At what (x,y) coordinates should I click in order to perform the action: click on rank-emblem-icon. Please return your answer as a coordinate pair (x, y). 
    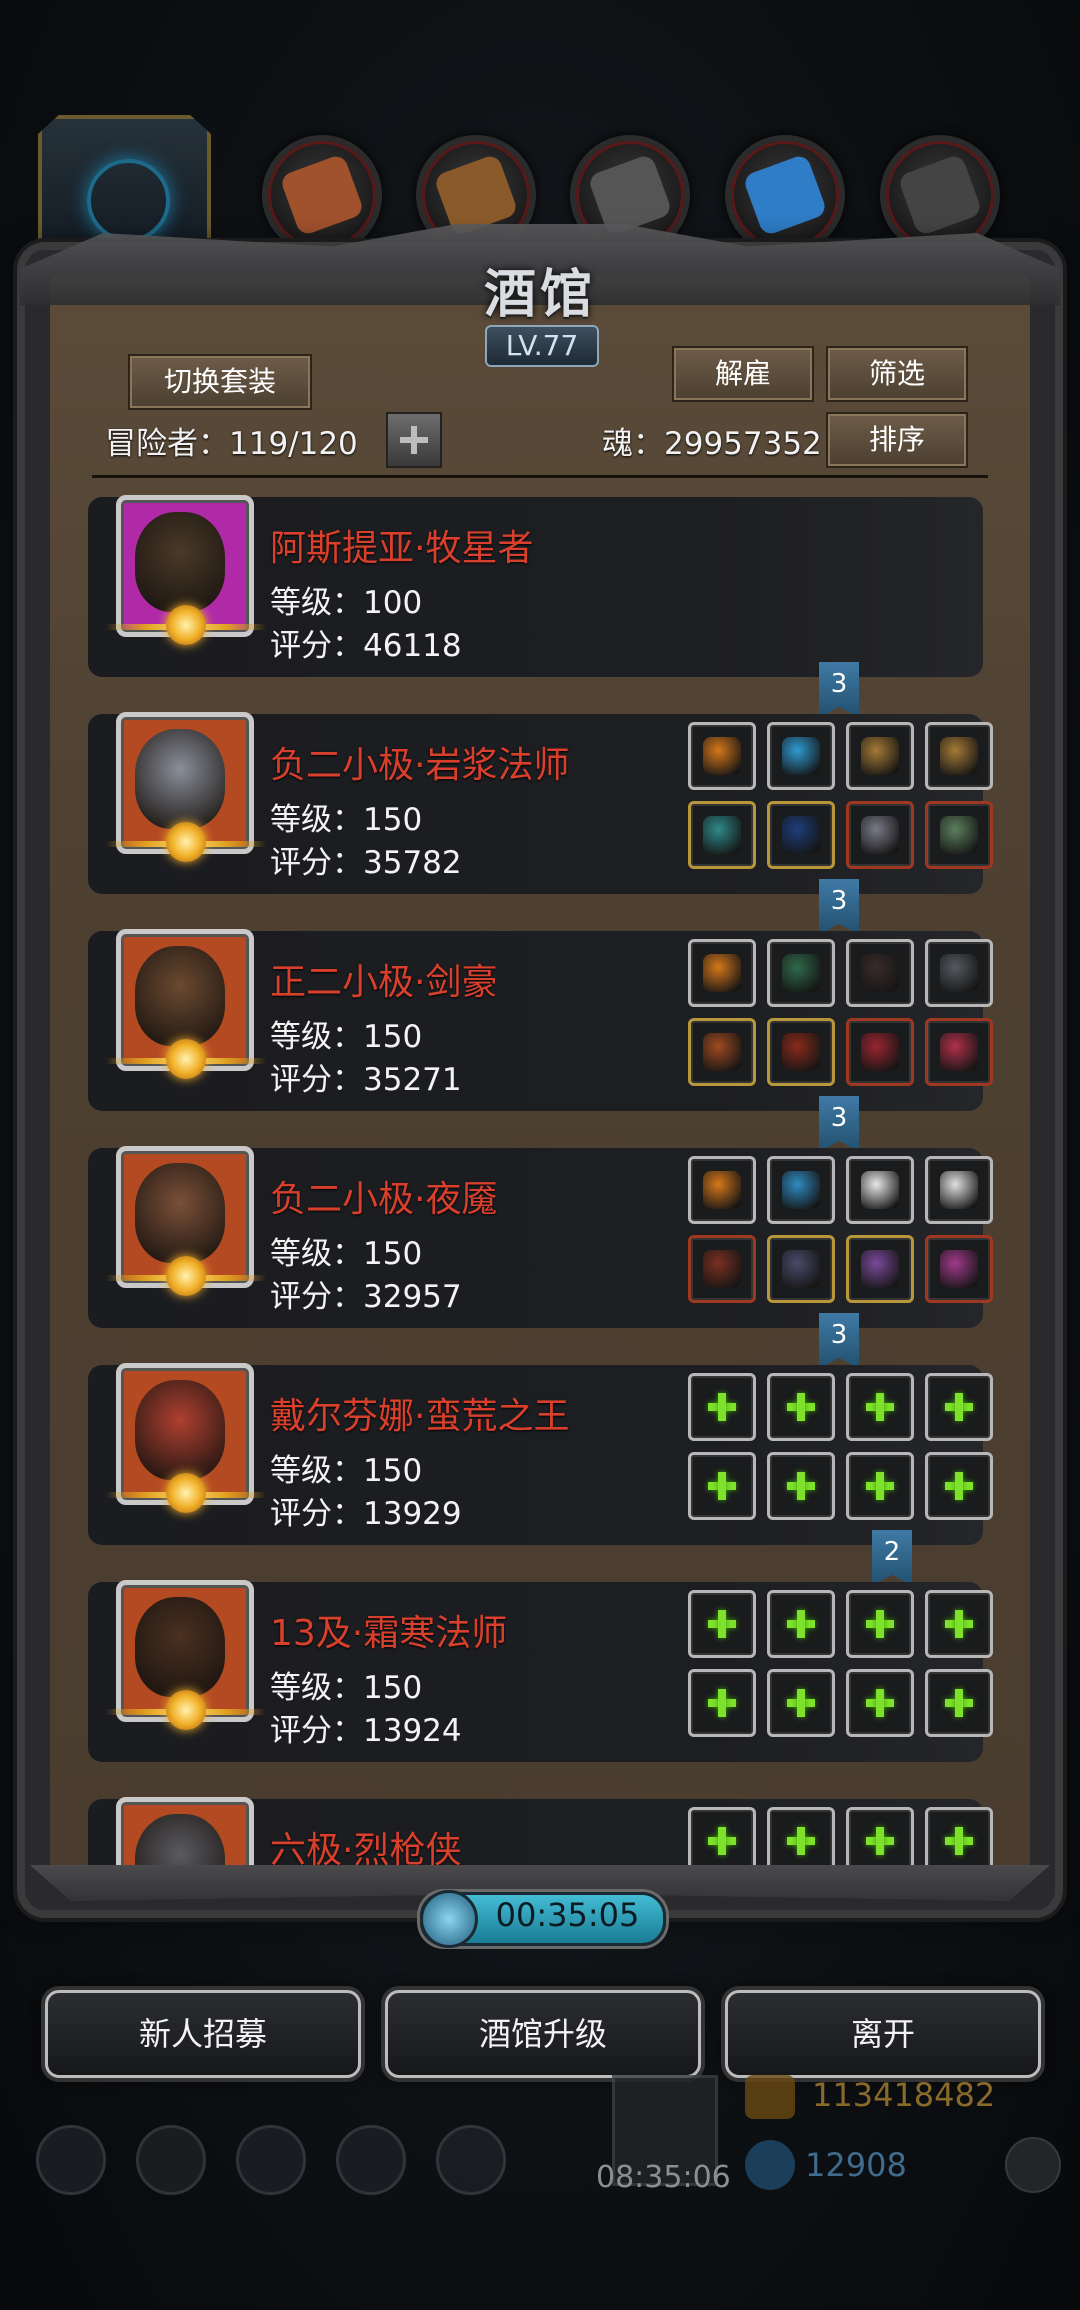
    Looking at the image, I should click on (186, 625).